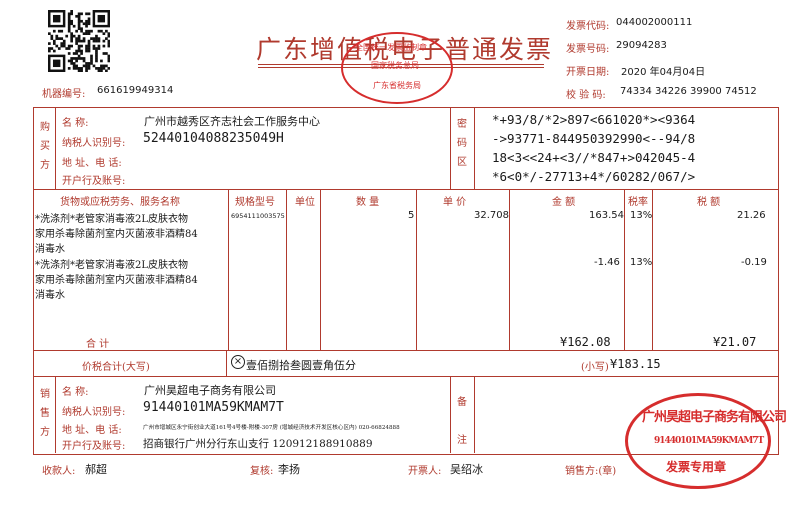 The image size is (791, 513). I want to click on tax-bureau-stamp: 全国统一发票监制章 国家税务总局 广东省税务局, so click(397, 68).